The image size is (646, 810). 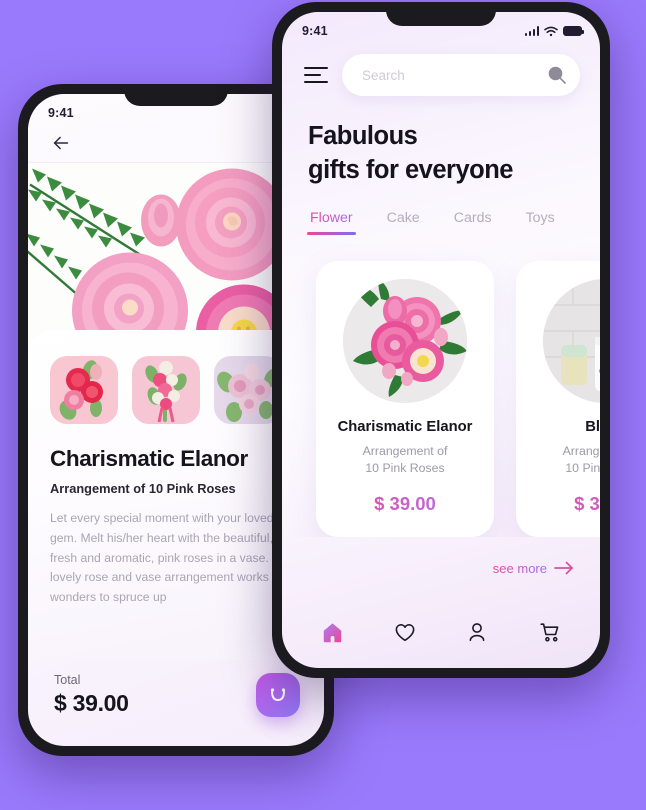 I want to click on tab-flower: Flower, so click(x=331, y=222).